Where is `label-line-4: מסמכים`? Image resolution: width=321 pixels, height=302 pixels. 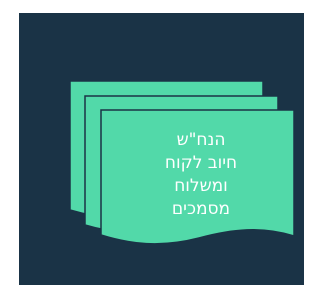 label-line-4: מסמכים is located at coordinates (201, 209).